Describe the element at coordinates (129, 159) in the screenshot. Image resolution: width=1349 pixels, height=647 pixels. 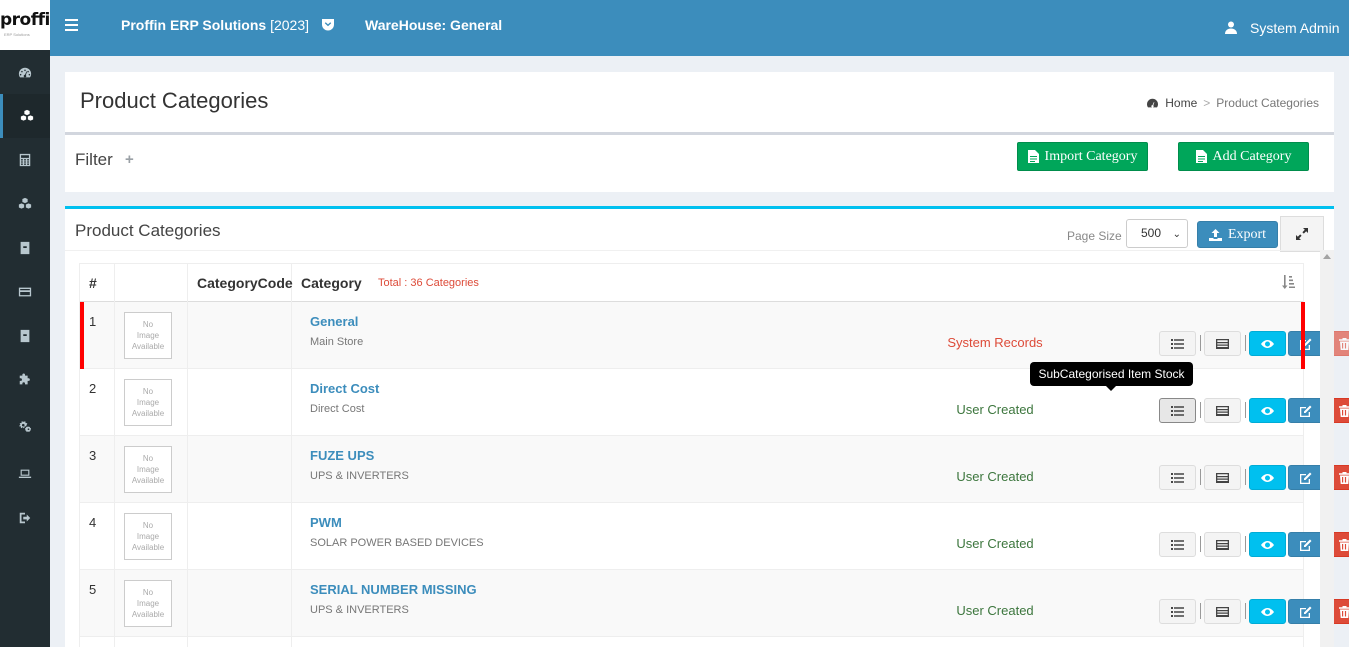
I see `filter-expand-icon: +` at that location.